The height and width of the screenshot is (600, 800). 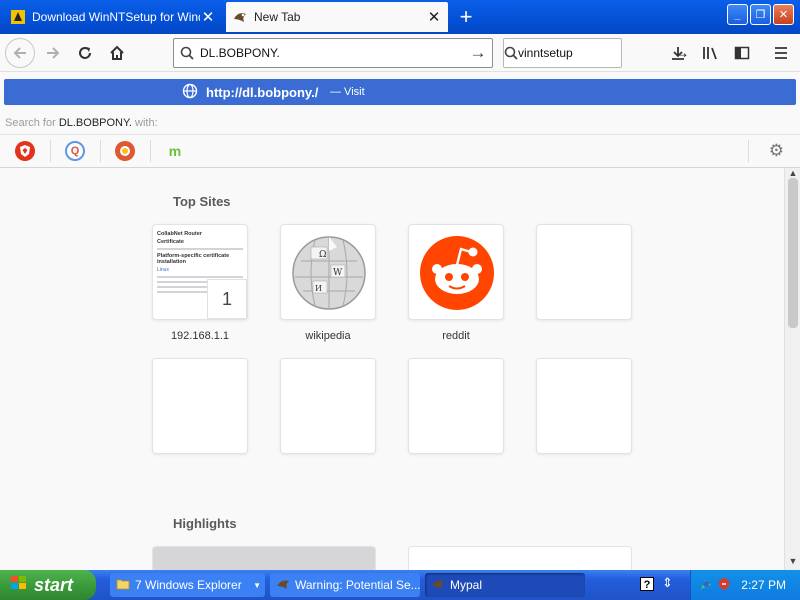 I want to click on top-site-tile-wikipedia: Ω W И, so click(x=328, y=272).